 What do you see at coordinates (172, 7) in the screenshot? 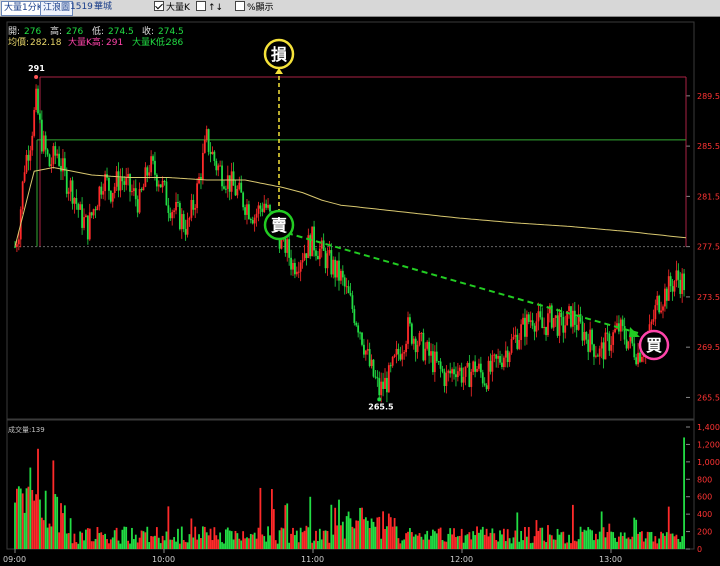
I see `bigk-option: 大量K` at bounding box center [172, 7].